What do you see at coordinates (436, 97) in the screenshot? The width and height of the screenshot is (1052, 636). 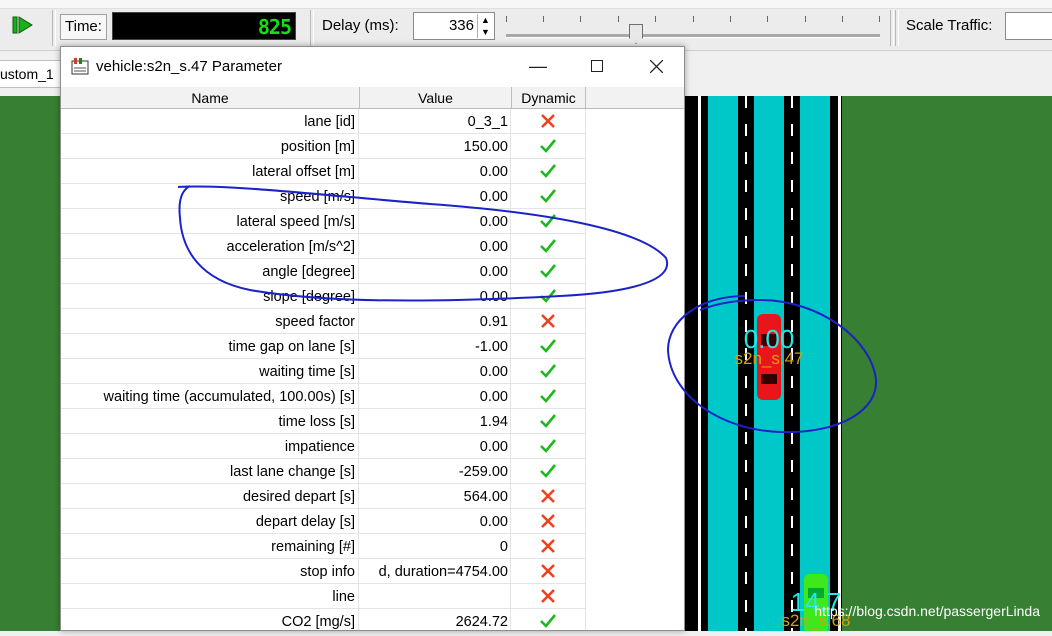 I see `column-header-value: Value` at bounding box center [436, 97].